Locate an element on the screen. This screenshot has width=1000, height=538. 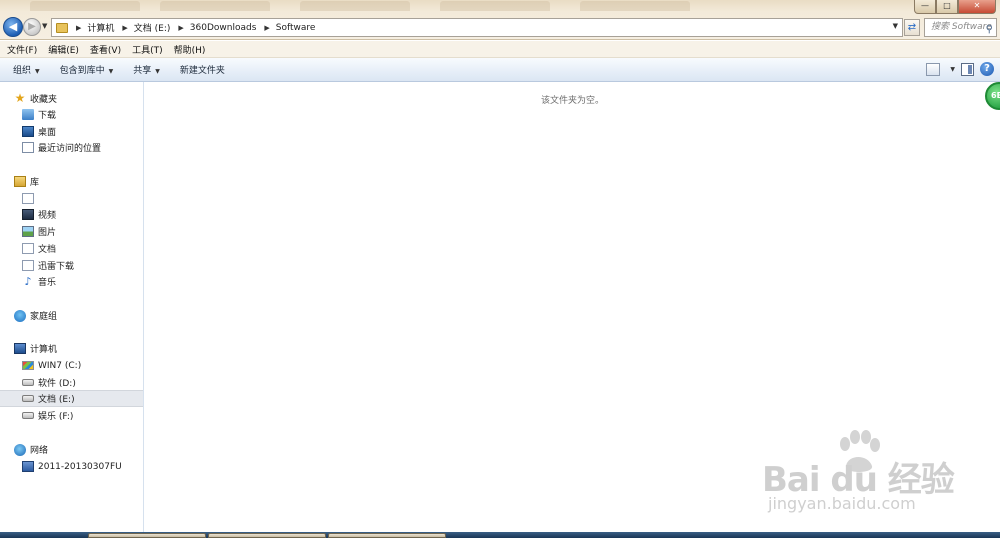
breadcrumb-360downloads: 360Downloads is located at coordinates (223, 28).